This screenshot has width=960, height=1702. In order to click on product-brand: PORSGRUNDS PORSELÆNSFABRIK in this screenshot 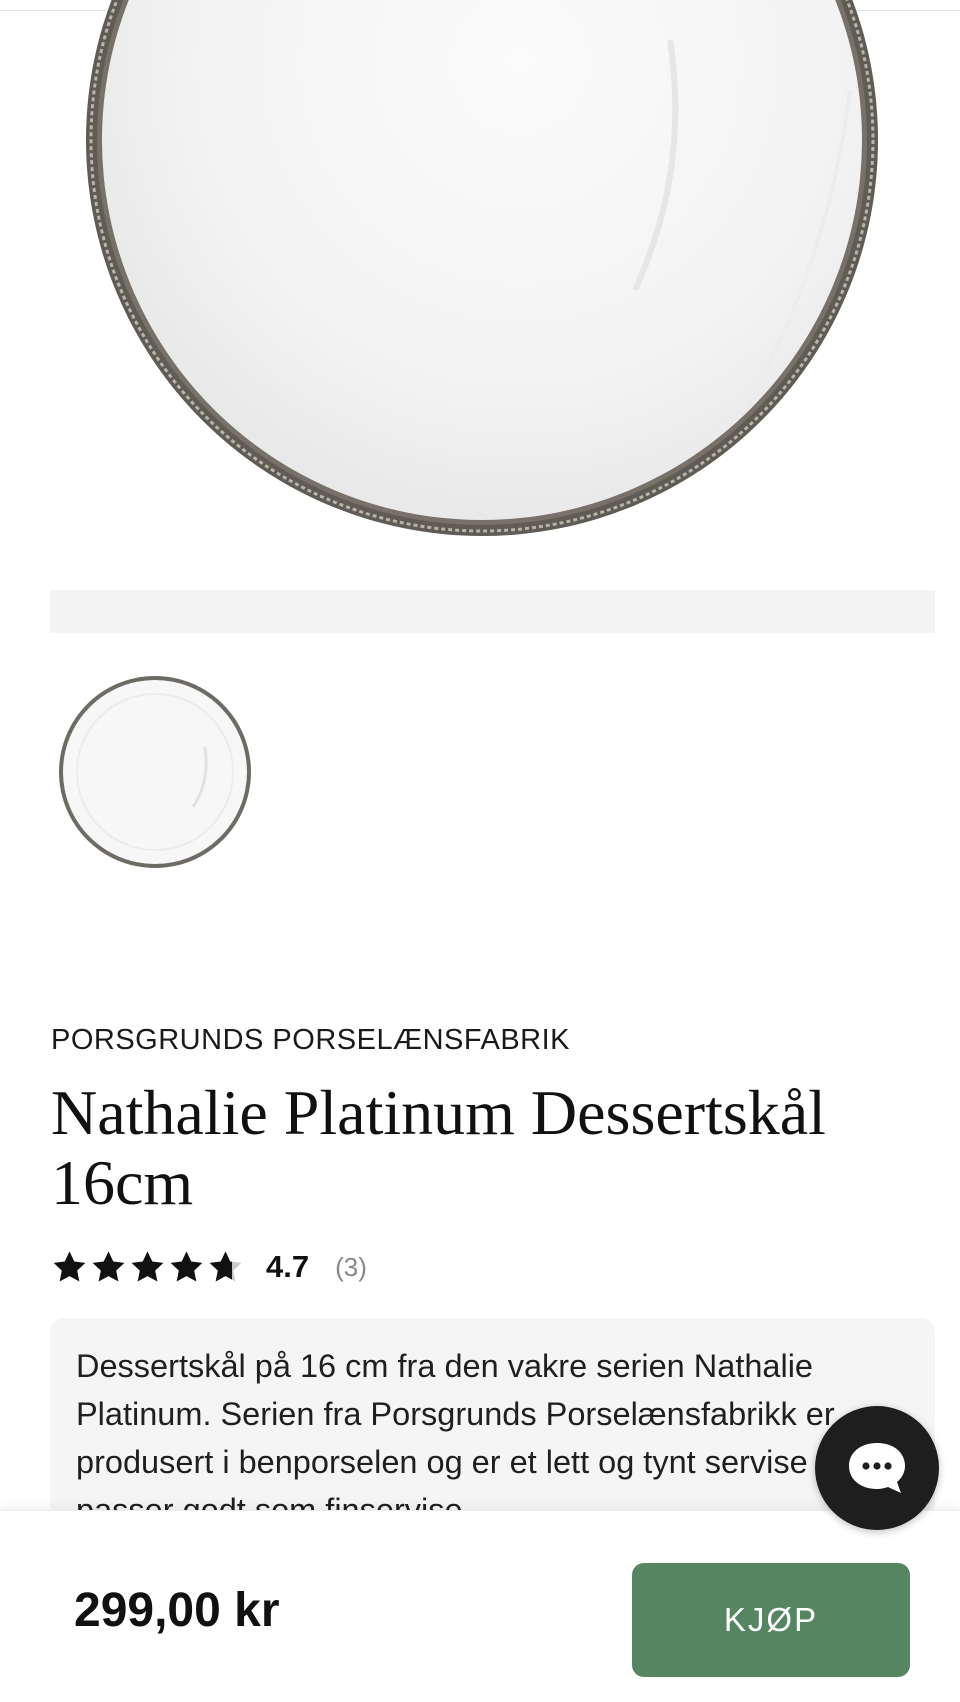, I will do `click(310, 1040)`.